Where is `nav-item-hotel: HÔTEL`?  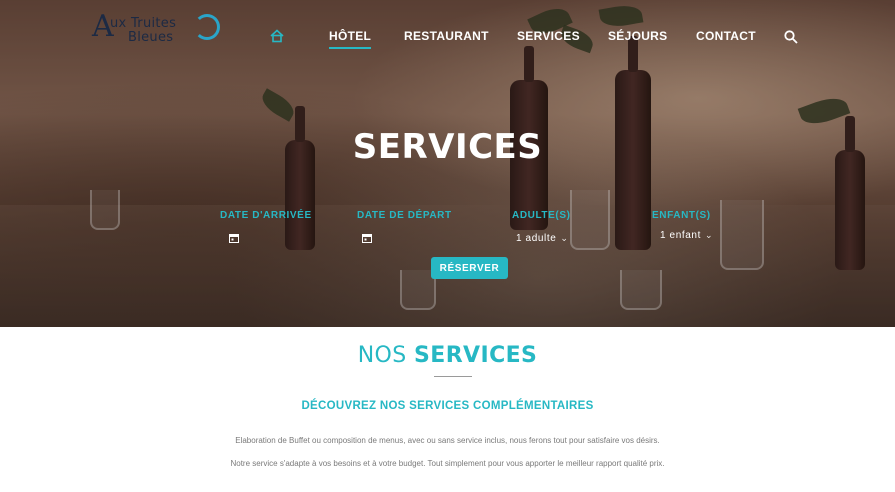 nav-item-hotel: HÔTEL is located at coordinates (350, 39).